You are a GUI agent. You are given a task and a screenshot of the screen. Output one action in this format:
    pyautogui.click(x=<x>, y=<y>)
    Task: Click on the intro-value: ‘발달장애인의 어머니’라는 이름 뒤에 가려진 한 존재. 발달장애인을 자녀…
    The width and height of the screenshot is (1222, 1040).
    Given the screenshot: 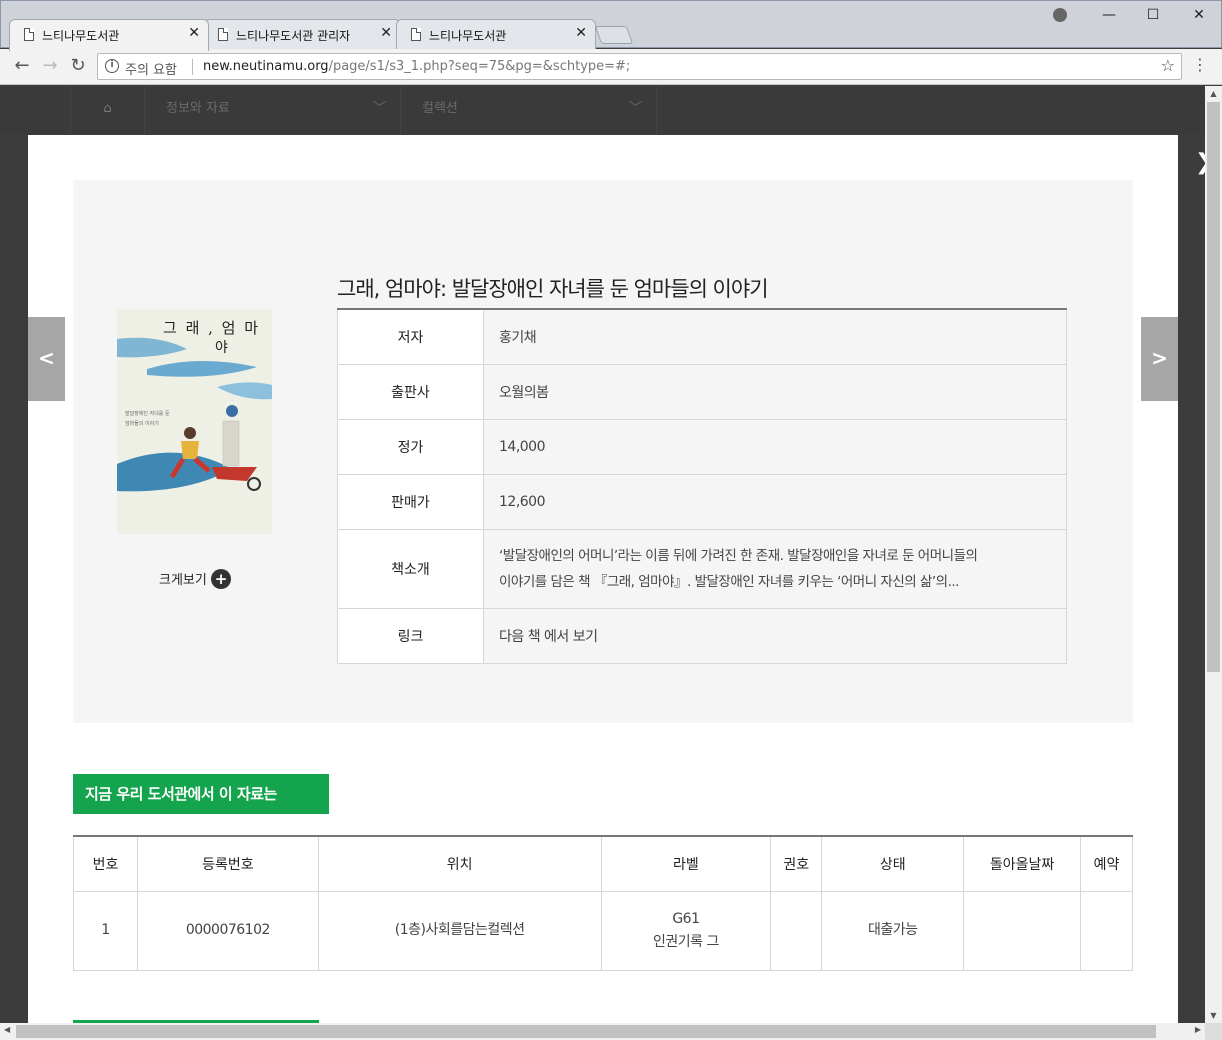 What is the action you would take?
    pyautogui.click(x=775, y=568)
    